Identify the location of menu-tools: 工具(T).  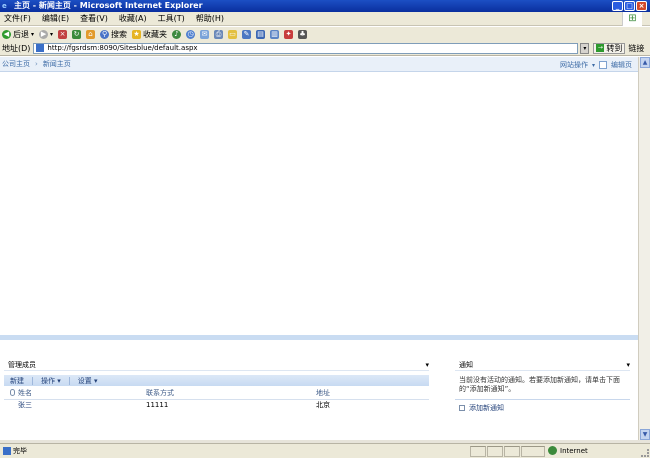
(171, 18).